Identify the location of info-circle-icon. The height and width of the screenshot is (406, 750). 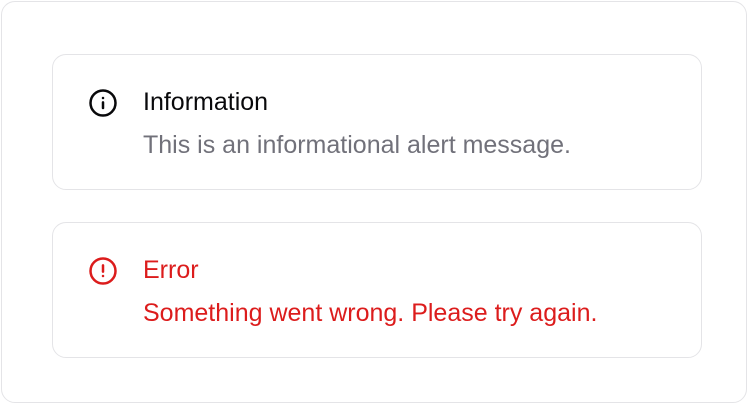
(103, 103).